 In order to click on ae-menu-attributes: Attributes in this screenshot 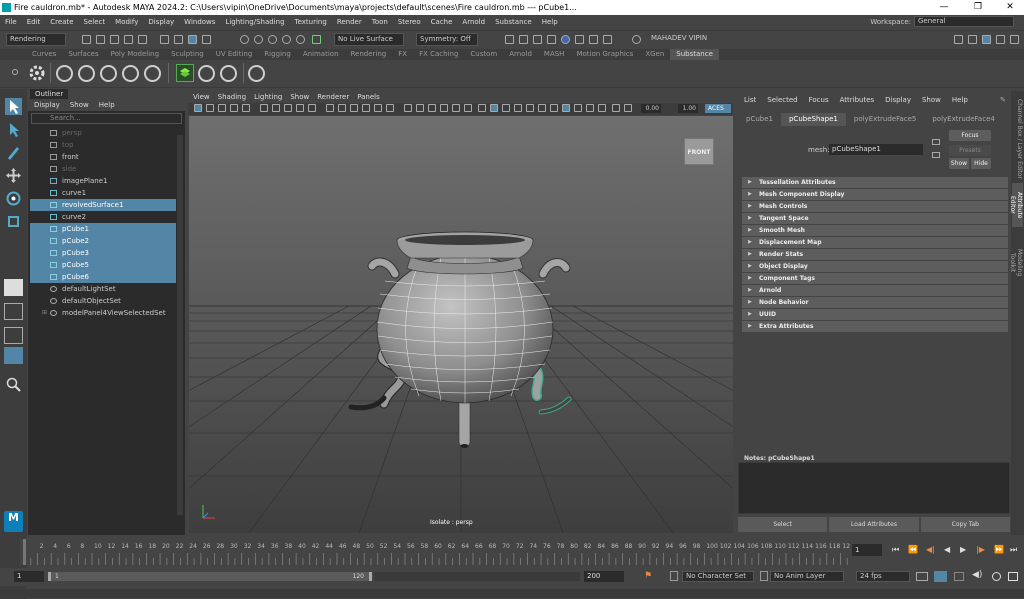, I will do `click(857, 100)`.